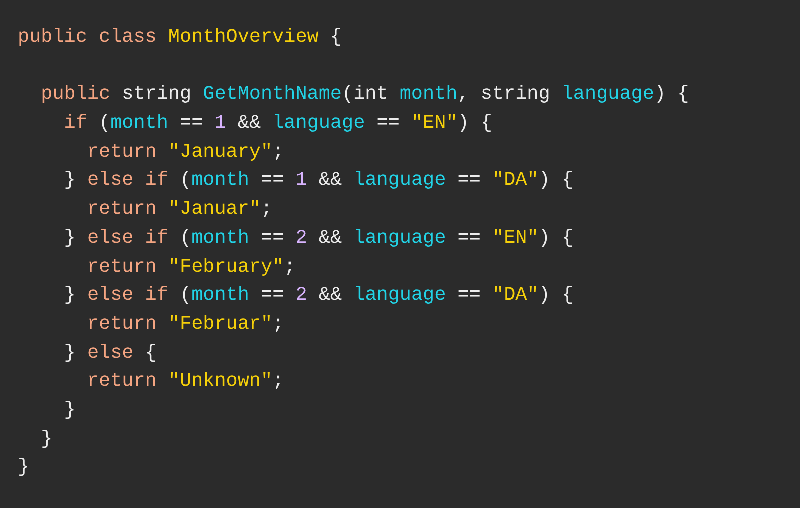 The image size is (800, 508). Describe the element at coordinates (318, 295) in the screenshot. I see `code-line: } else if (month == 2 && language == "DA") {` at that location.